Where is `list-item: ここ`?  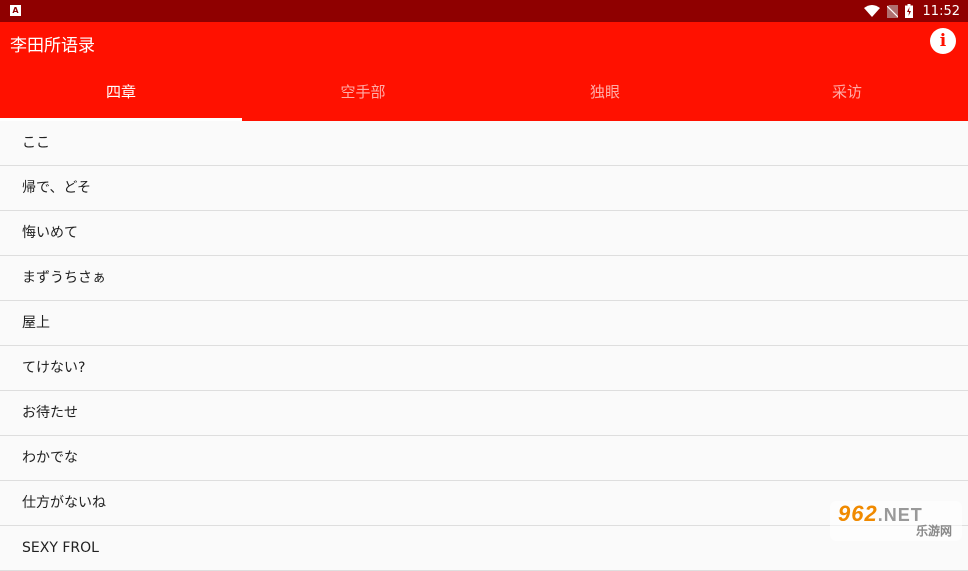
list-item: ここ is located at coordinates (484, 143).